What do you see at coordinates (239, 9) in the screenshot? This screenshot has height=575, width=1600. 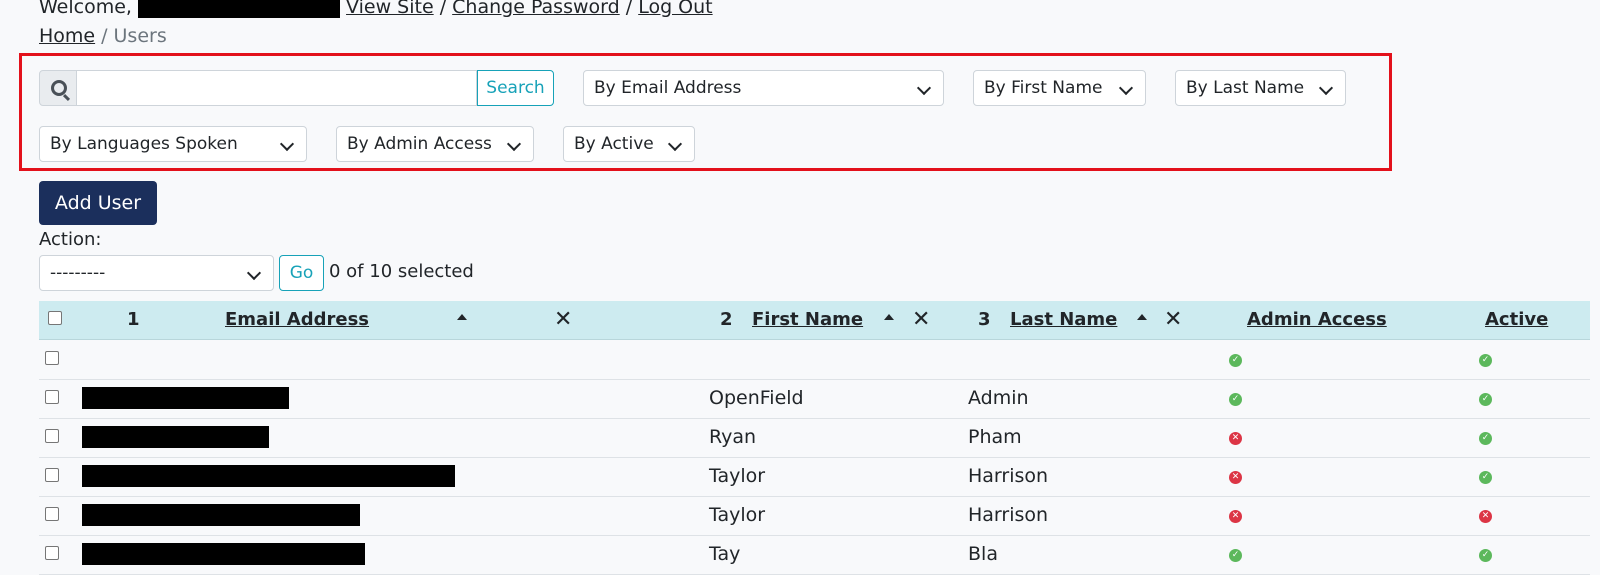 I see `redacted-username` at bounding box center [239, 9].